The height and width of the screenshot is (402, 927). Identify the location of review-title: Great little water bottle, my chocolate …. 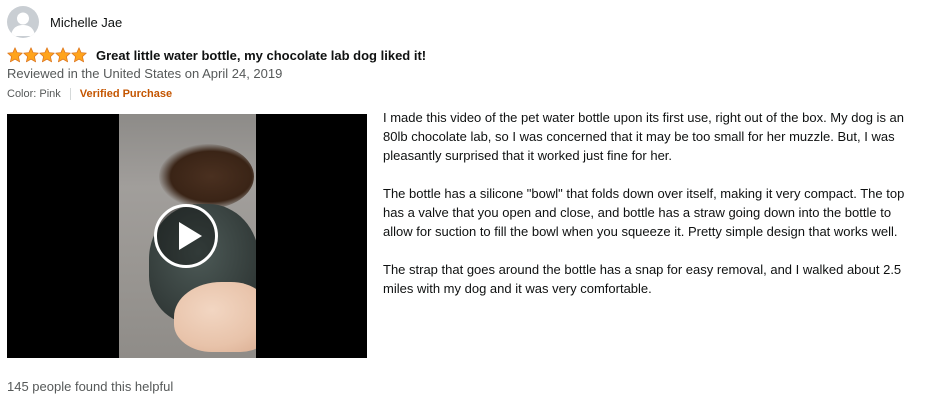
(261, 55).